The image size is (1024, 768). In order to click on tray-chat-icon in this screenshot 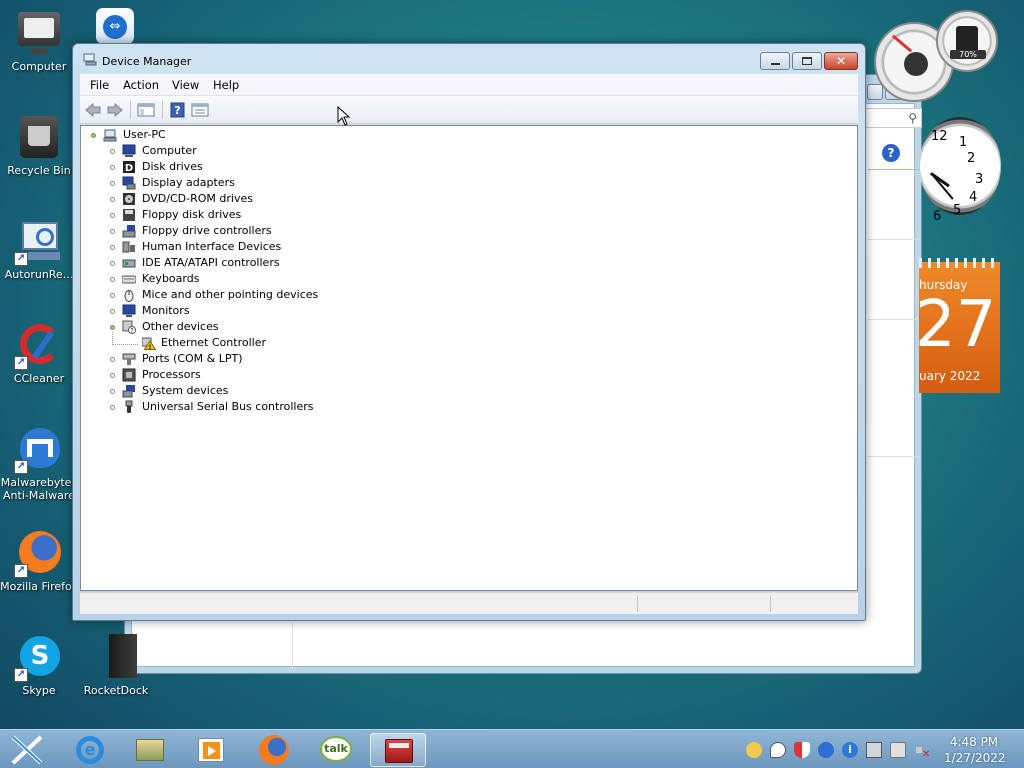, I will do `click(778, 750)`.